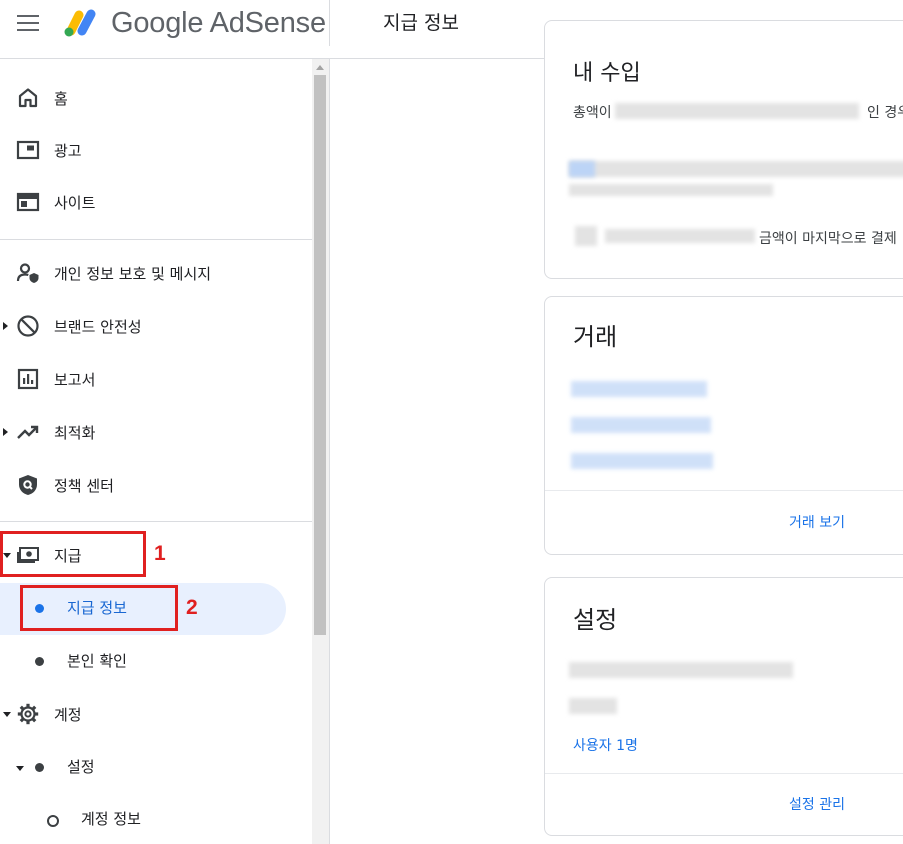  What do you see at coordinates (75, 433) in the screenshot?
I see `sidebar-item-label: 최적화` at bounding box center [75, 433].